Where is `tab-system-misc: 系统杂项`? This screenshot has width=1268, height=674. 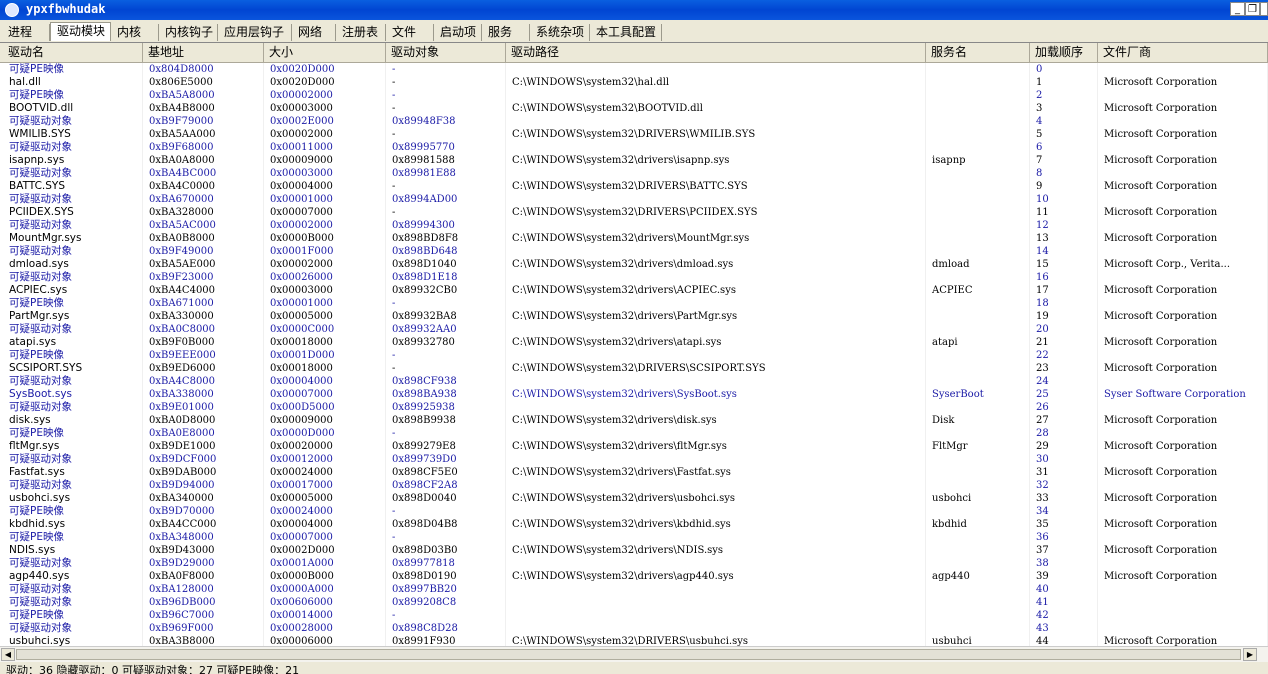
tab-system-misc: 系统杂项 is located at coordinates (560, 32).